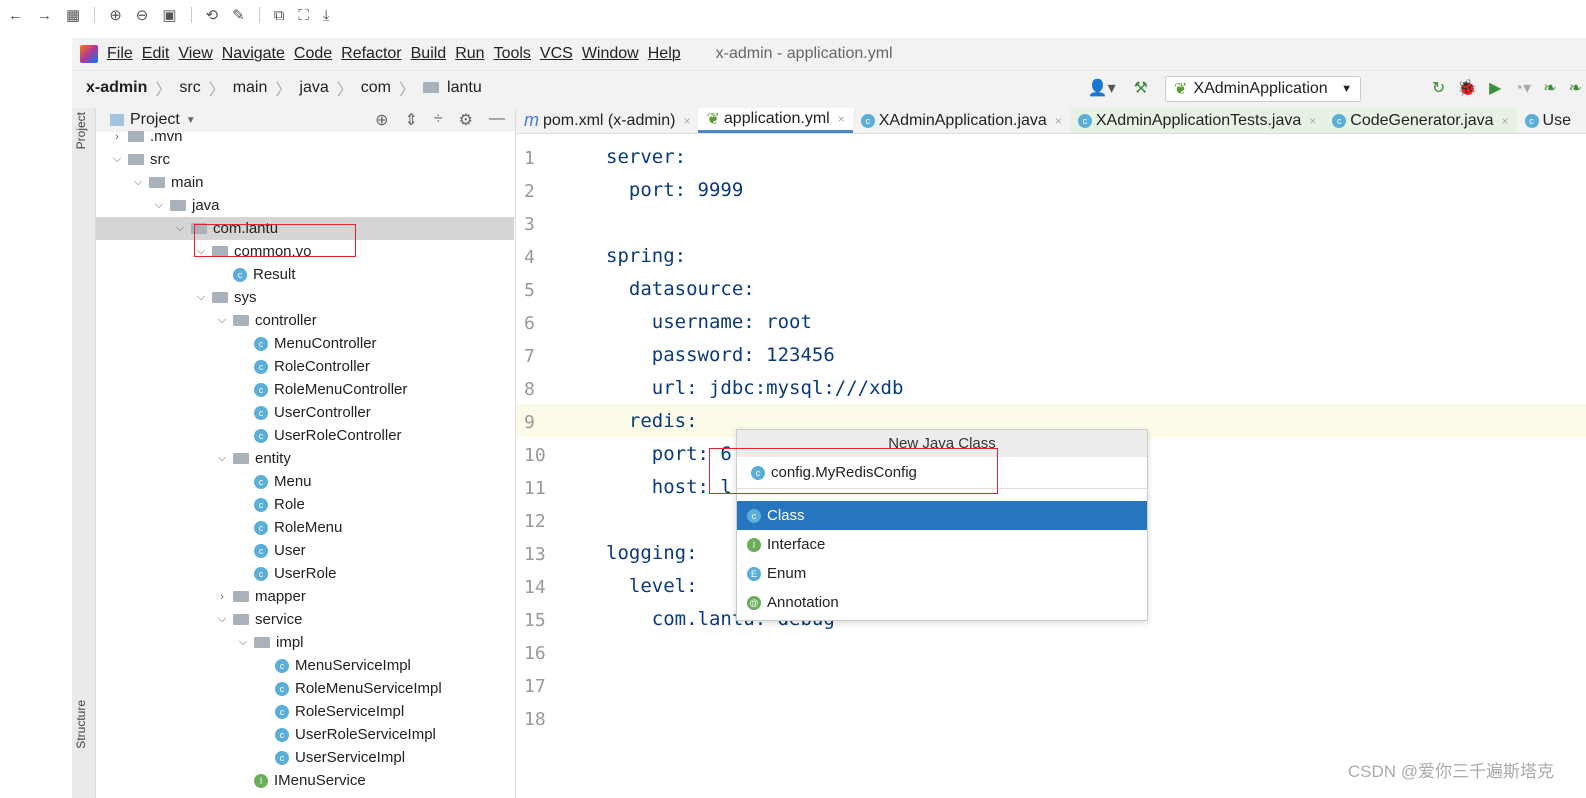  Describe the element at coordinates (942, 544) in the screenshot. I see `option-interface: I Interface` at that location.